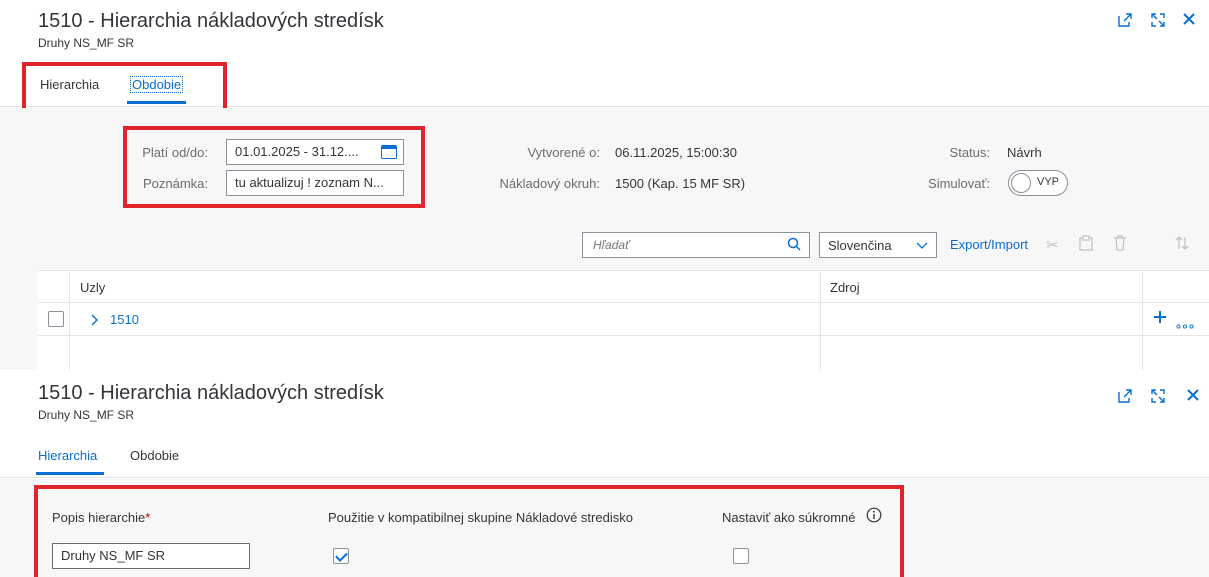  Describe the element at coordinates (676, 152) in the screenshot. I see `created-at-value: 06.11.2025, 15:00:30` at that location.